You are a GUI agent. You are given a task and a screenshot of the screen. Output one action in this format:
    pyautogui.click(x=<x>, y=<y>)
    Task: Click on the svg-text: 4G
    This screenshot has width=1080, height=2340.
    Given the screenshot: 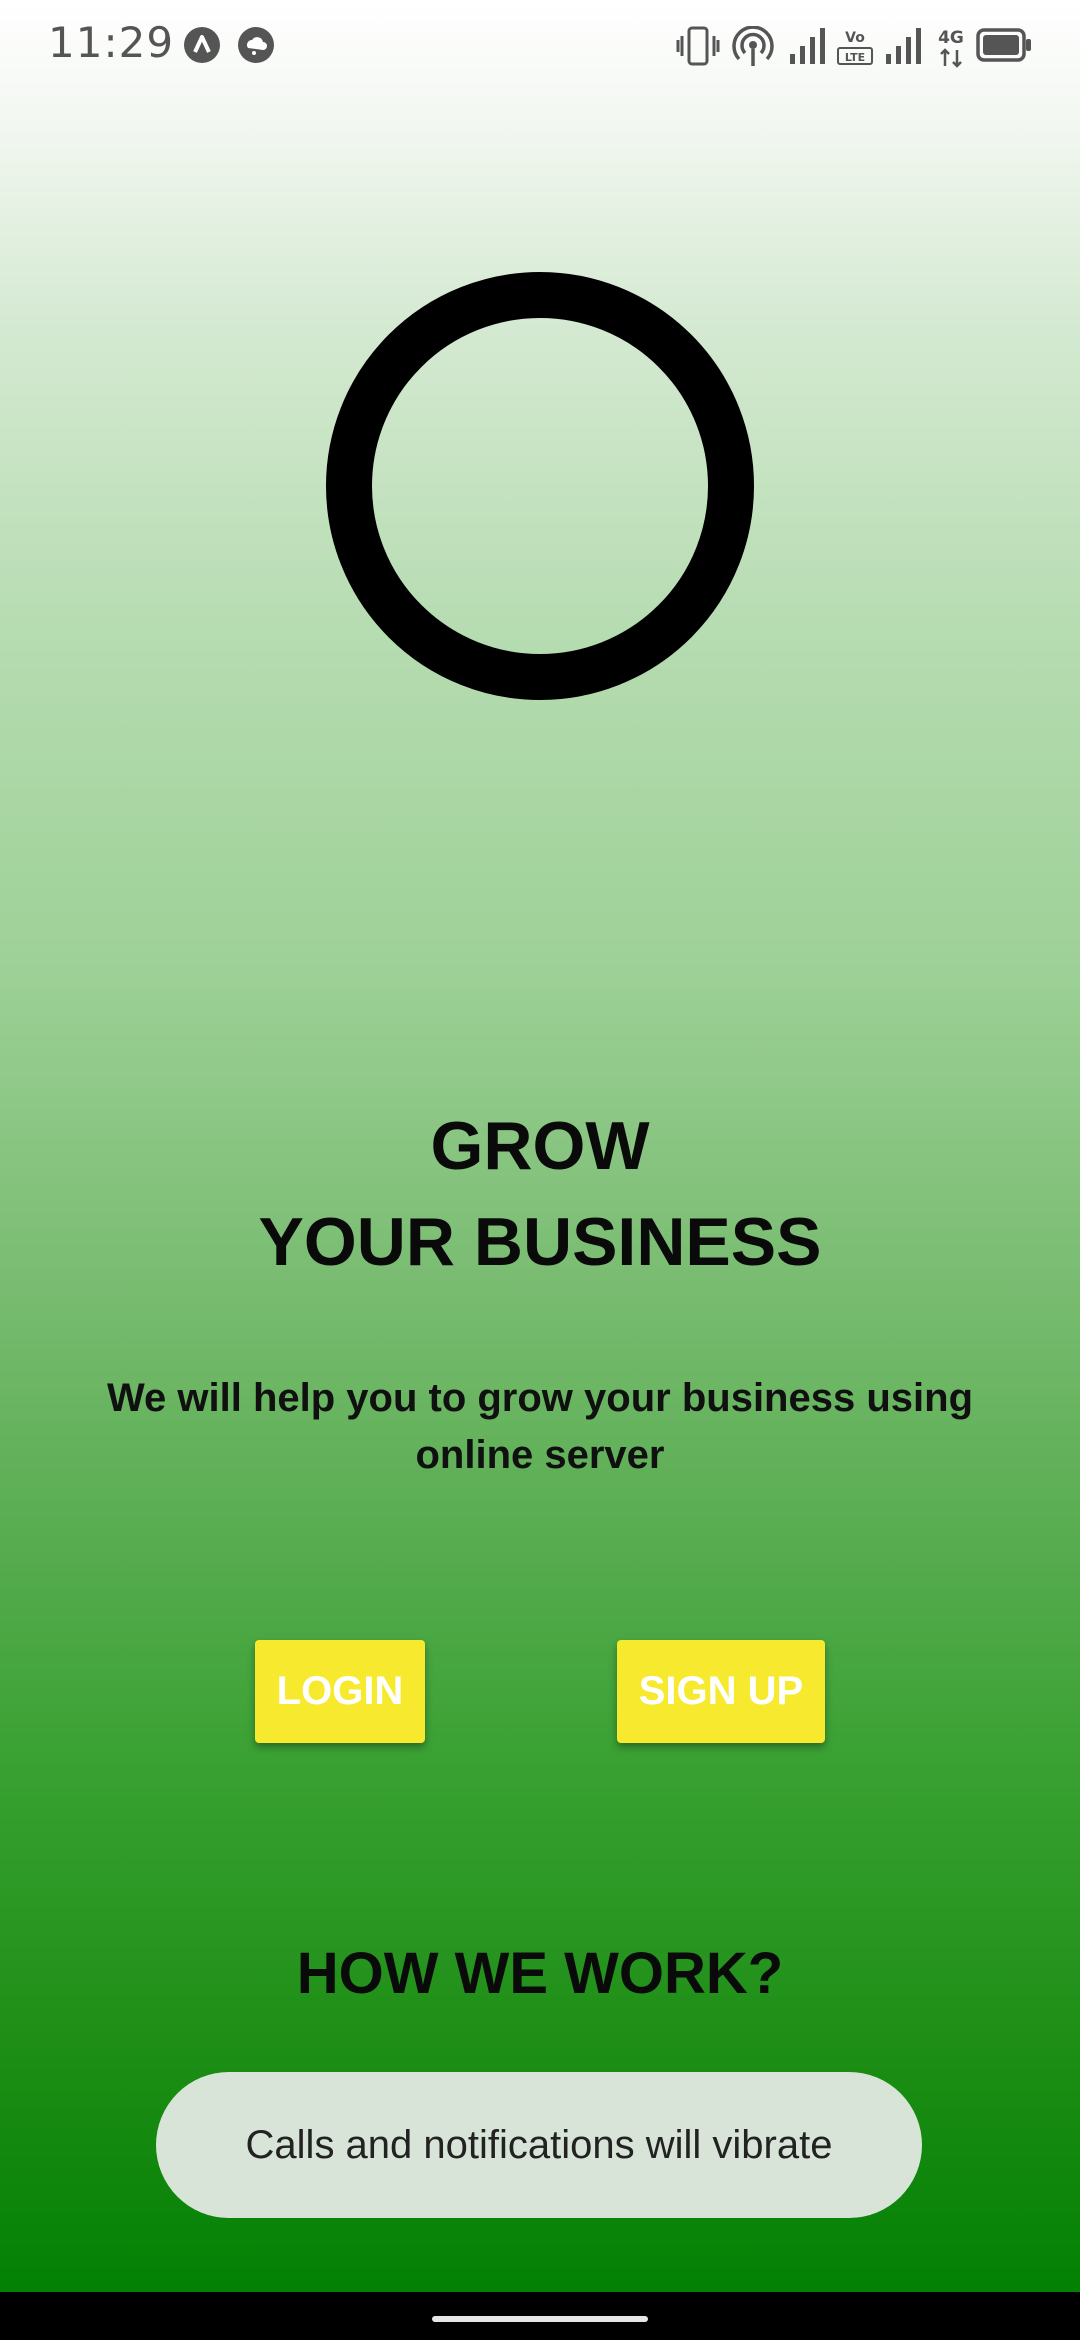 What is the action you would take?
    pyautogui.click(x=951, y=38)
    